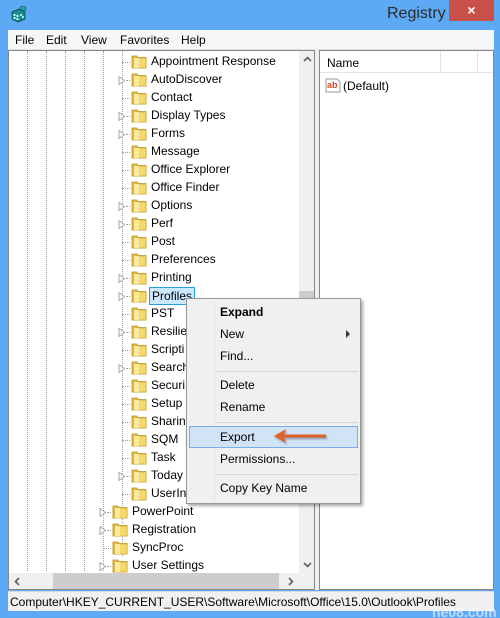  I want to click on tree-item-label: UserIn, so click(169, 493).